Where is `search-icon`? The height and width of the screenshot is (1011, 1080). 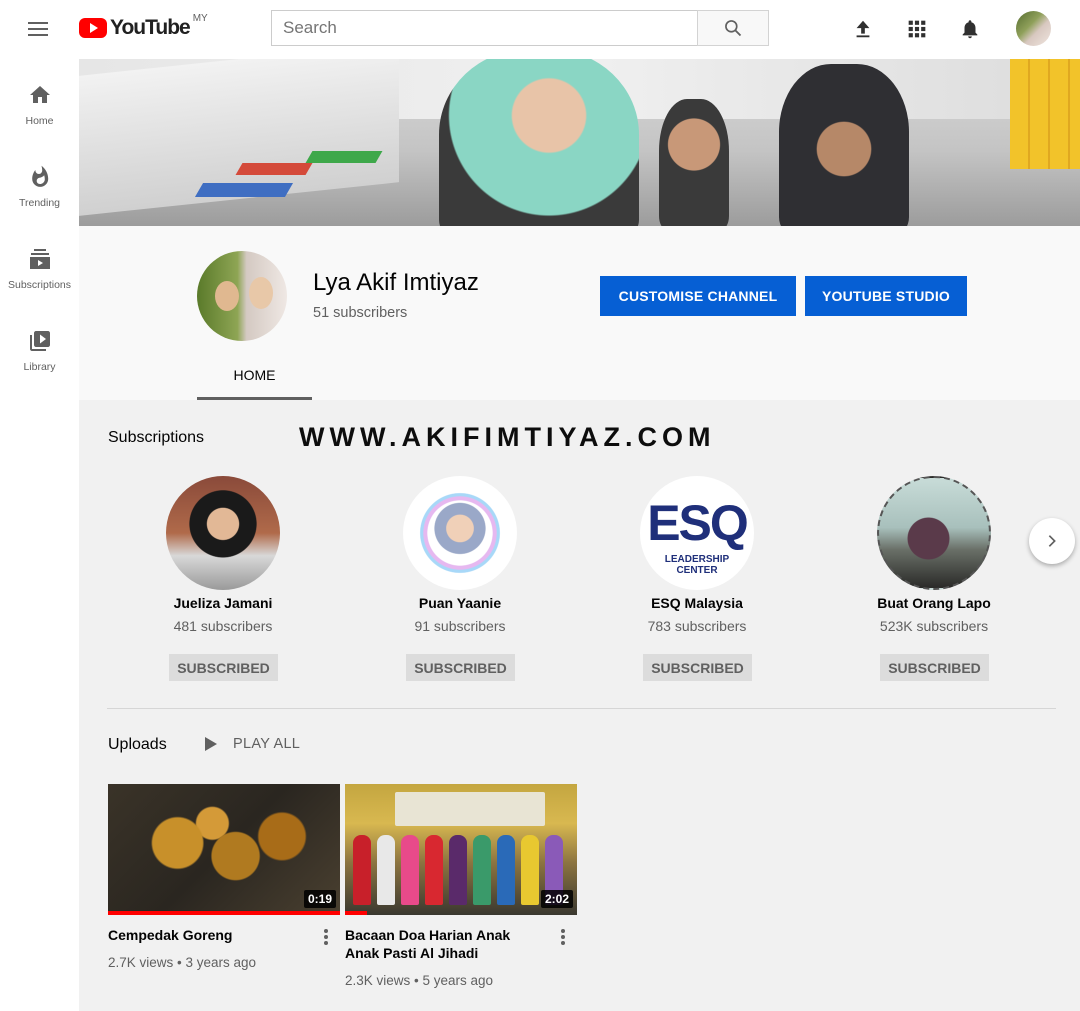 search-icon is located at coordinates (733, 28).